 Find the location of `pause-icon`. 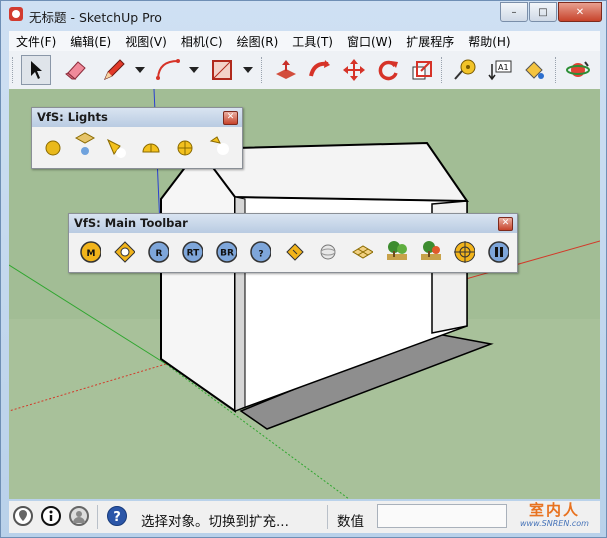

pause-icon is located at coordinates (498, 252).